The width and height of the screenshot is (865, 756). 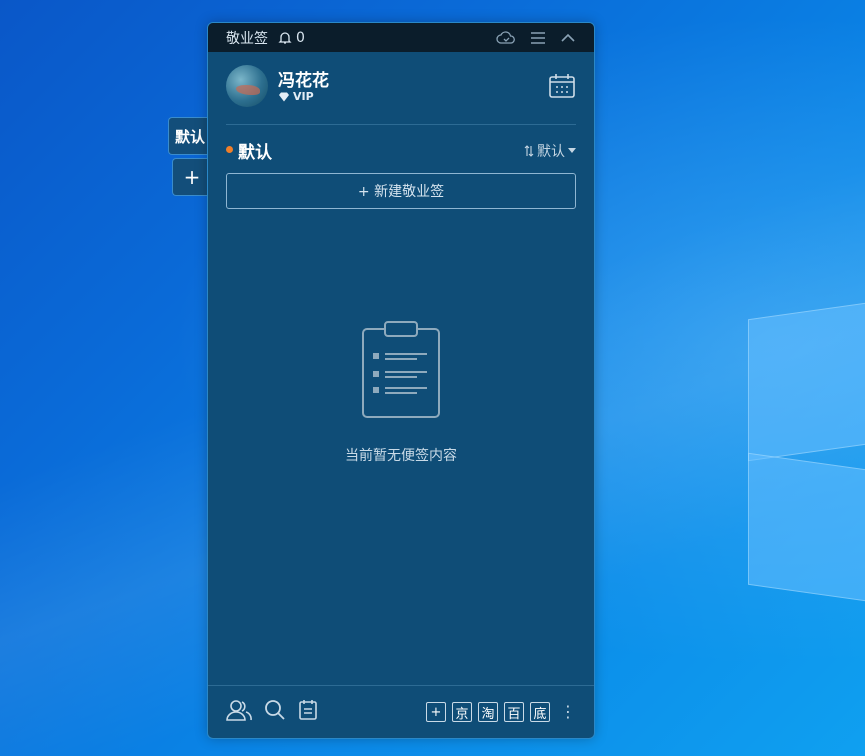 I want to click on contacts-icon, so click(x=239, y=712).